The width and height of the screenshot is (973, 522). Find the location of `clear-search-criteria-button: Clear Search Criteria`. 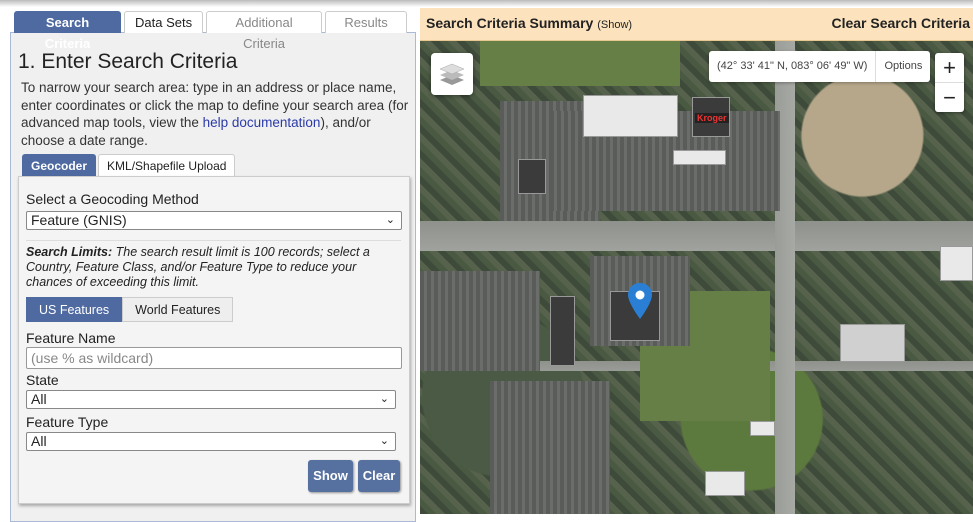

clear-search-criteria-button: Clear Search Criteria is located at coordinates (900, 23).